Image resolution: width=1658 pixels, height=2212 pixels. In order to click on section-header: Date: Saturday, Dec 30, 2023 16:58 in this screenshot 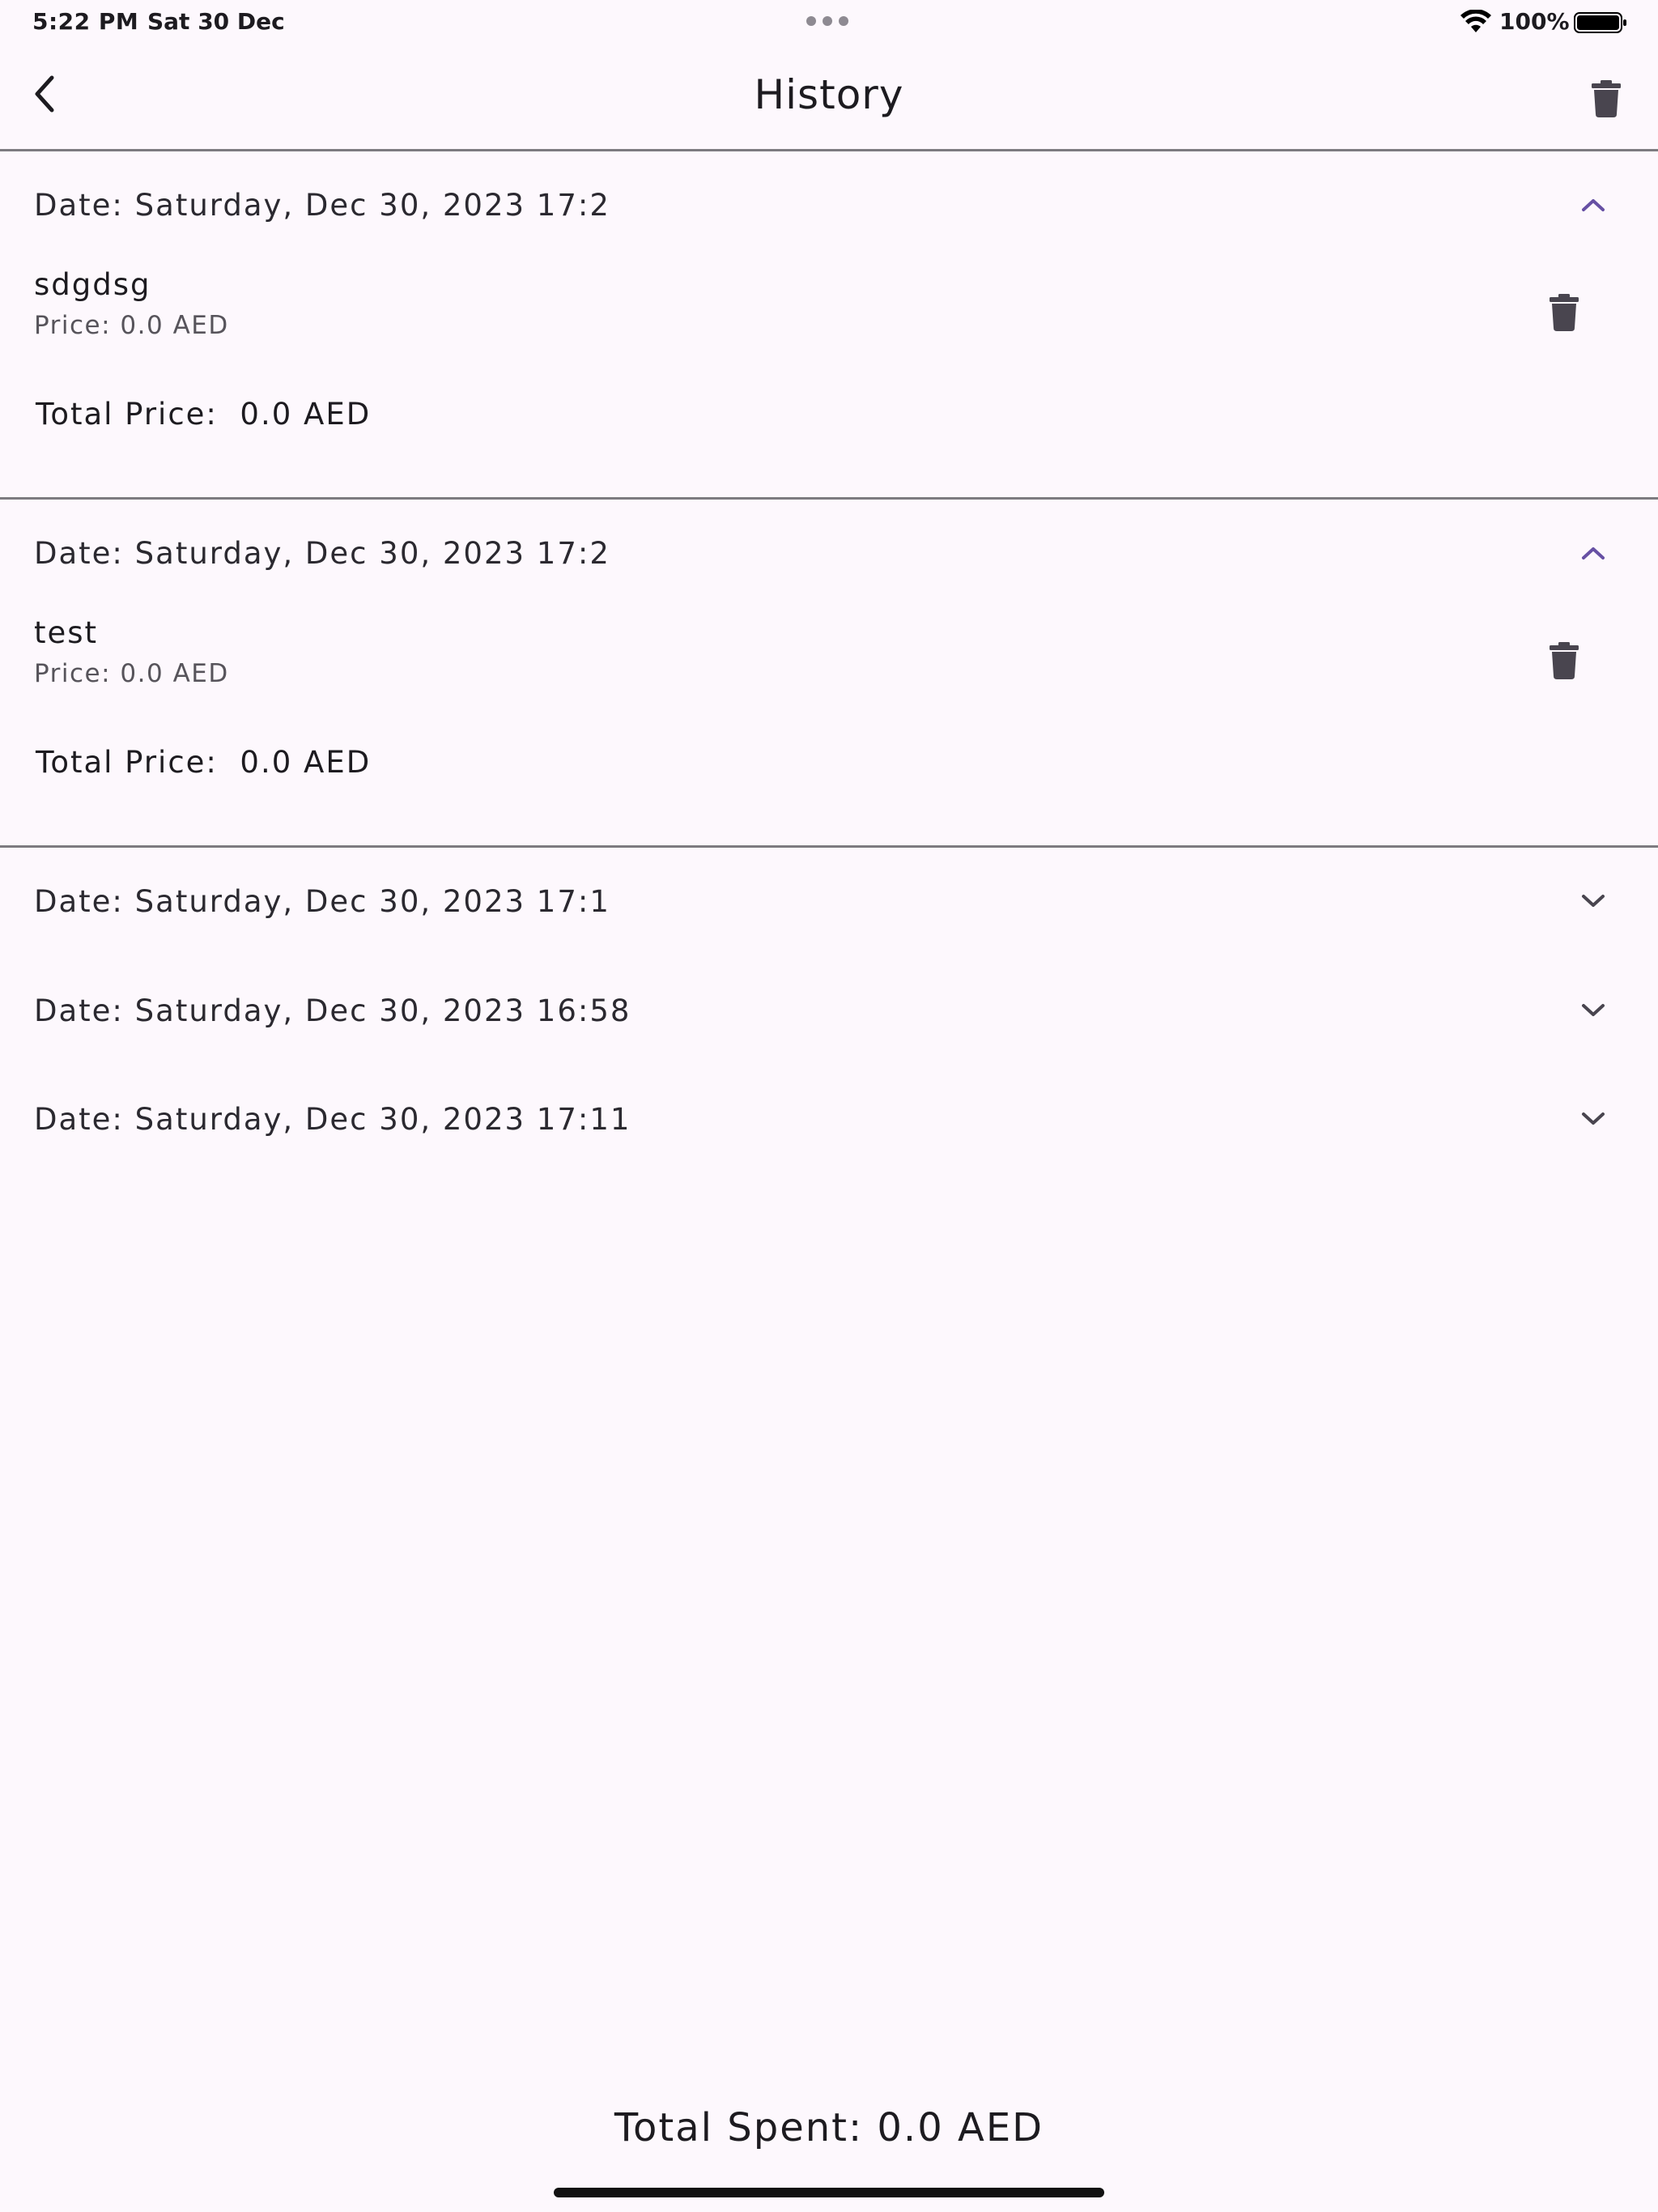, I will do `click(829, 1011)`.